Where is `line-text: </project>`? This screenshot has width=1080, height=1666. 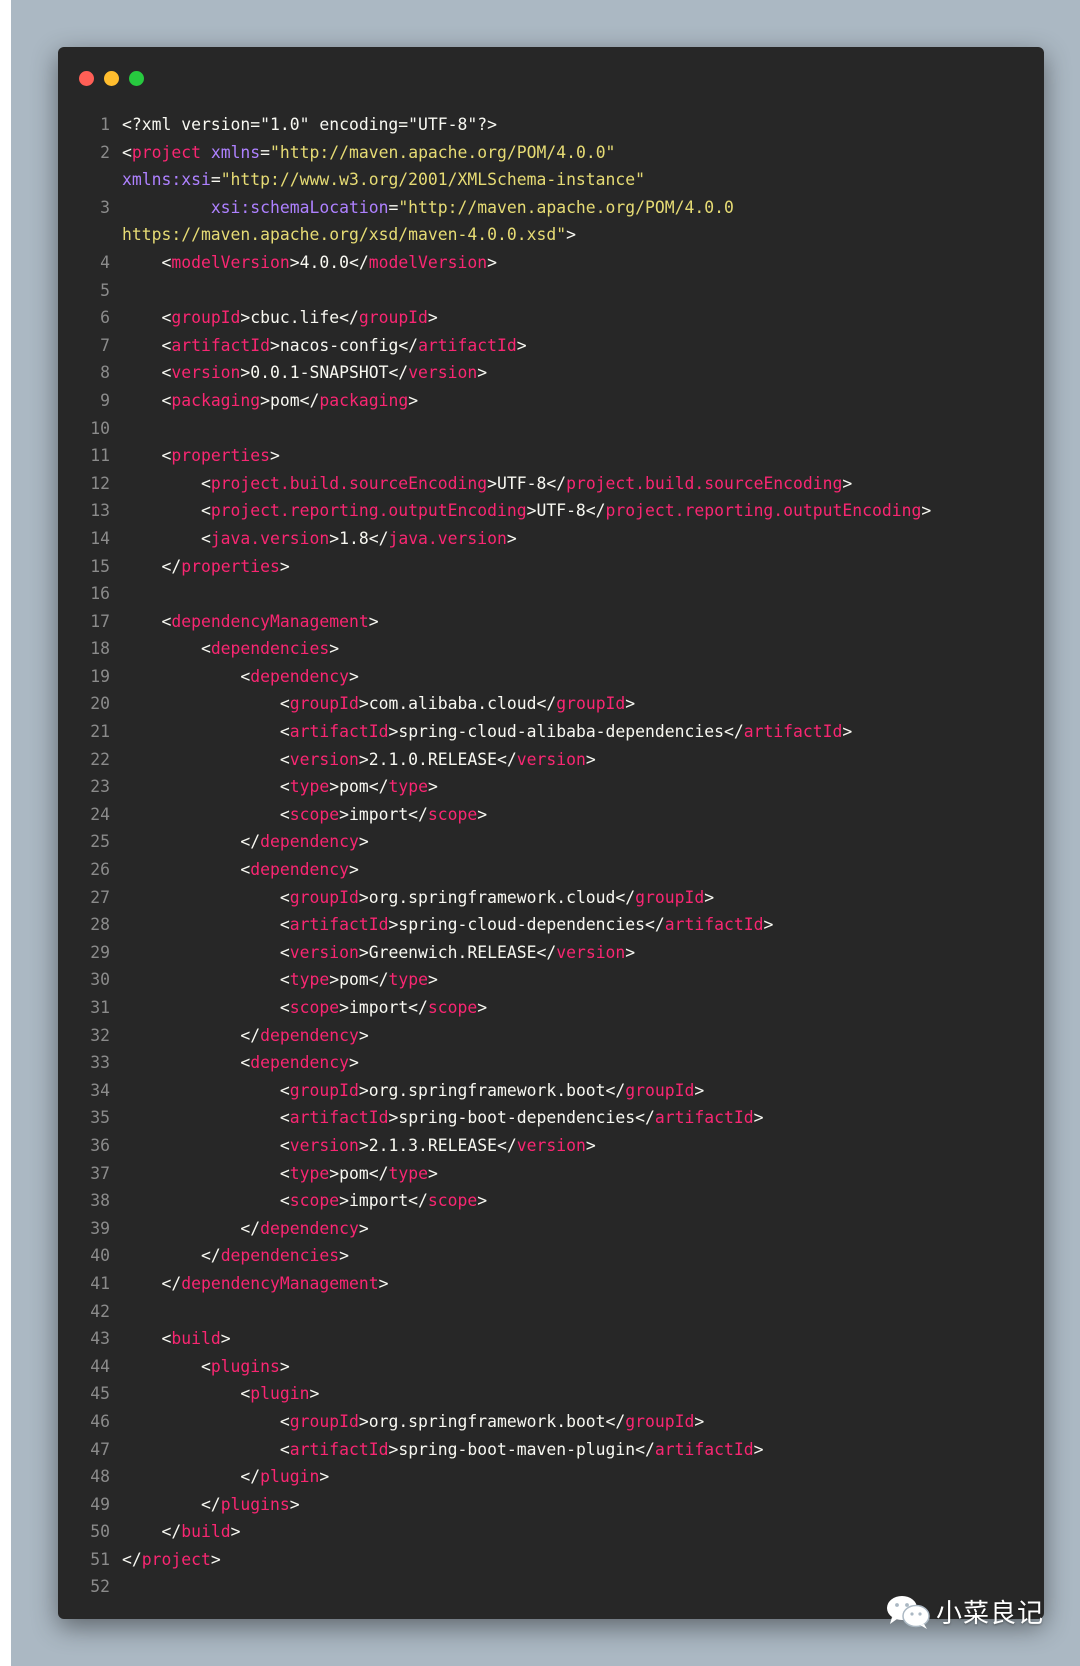 line-text: </project> is located at coordinates (577, 1560).